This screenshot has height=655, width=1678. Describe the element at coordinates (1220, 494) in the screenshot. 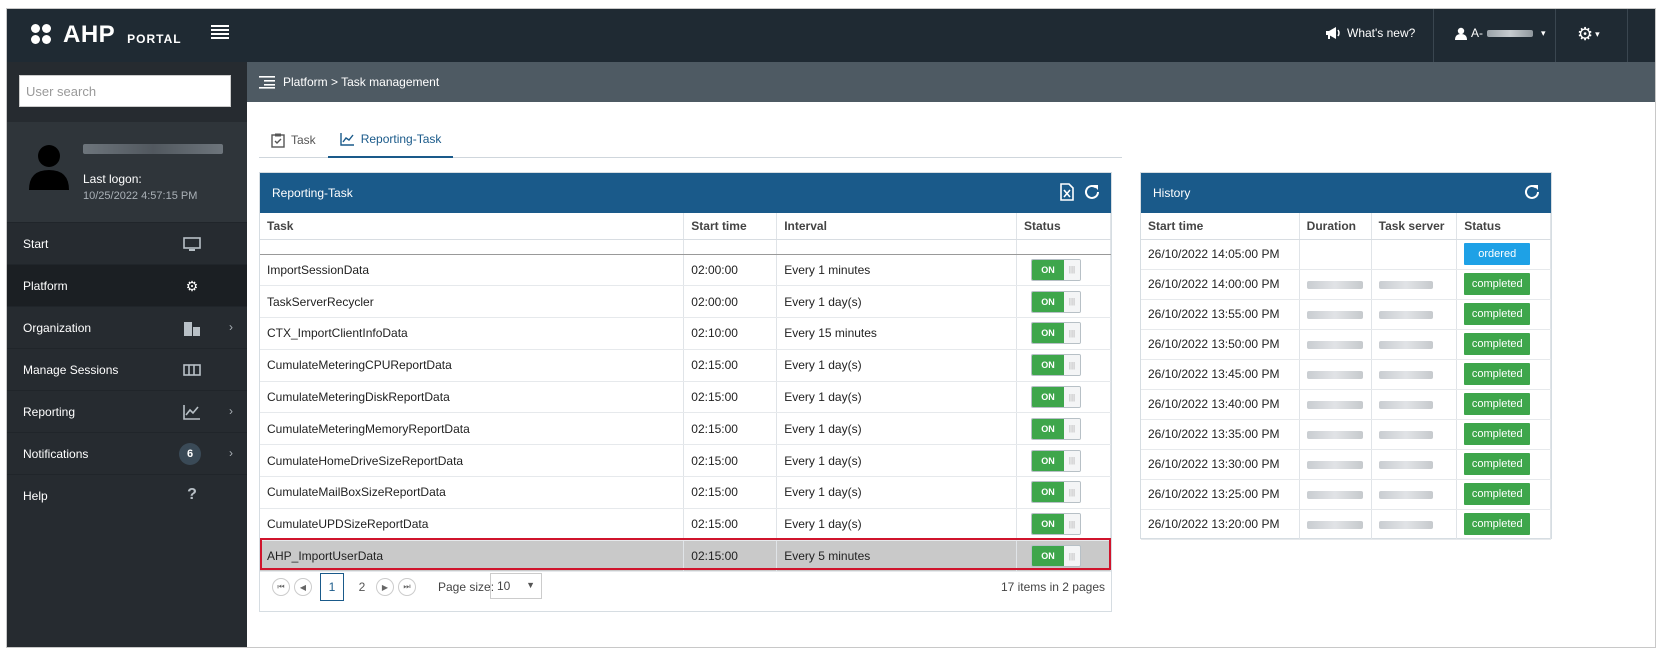

I see `history-start-cell: 26/10/2022 13:25:00 PM` at that location.